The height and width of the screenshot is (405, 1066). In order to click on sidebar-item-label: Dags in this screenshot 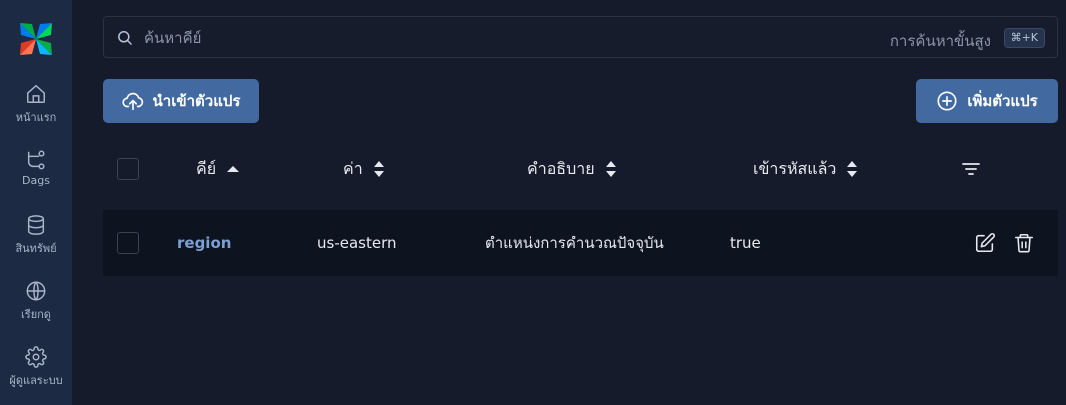, I will do `click(36, 180)`.